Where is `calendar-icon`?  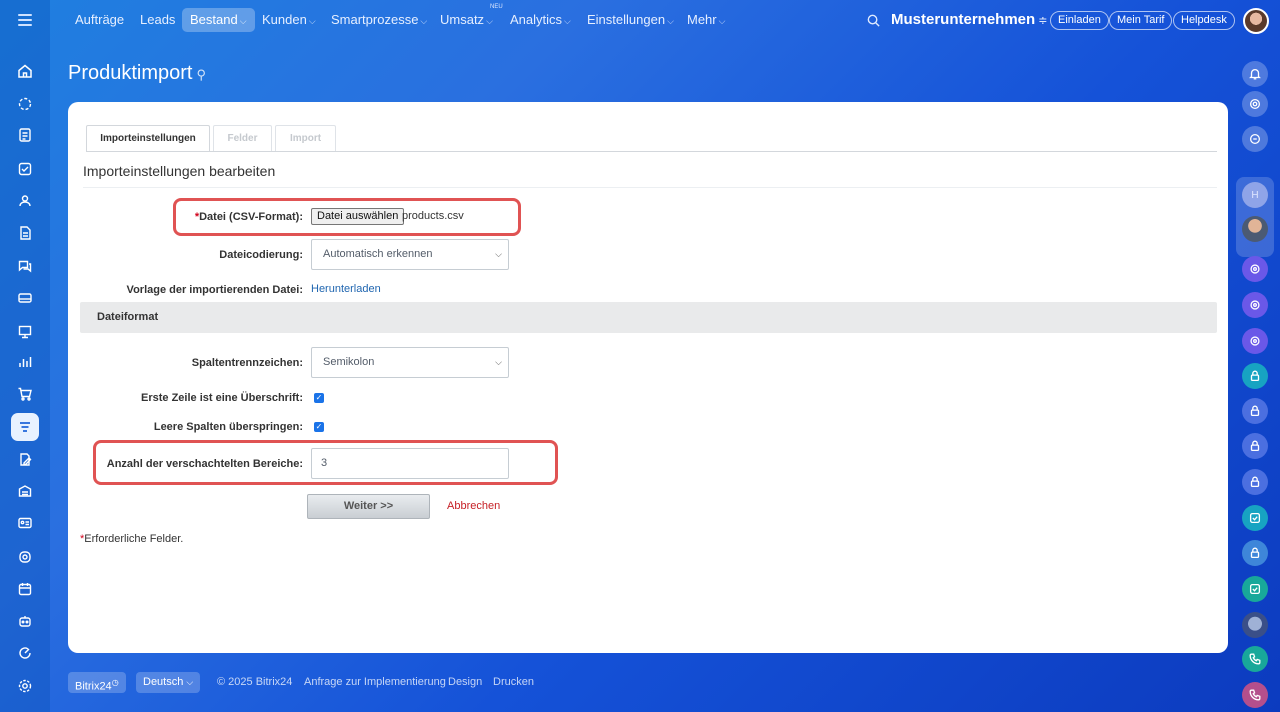
calendar-icon is located at coordinates (25, 589).